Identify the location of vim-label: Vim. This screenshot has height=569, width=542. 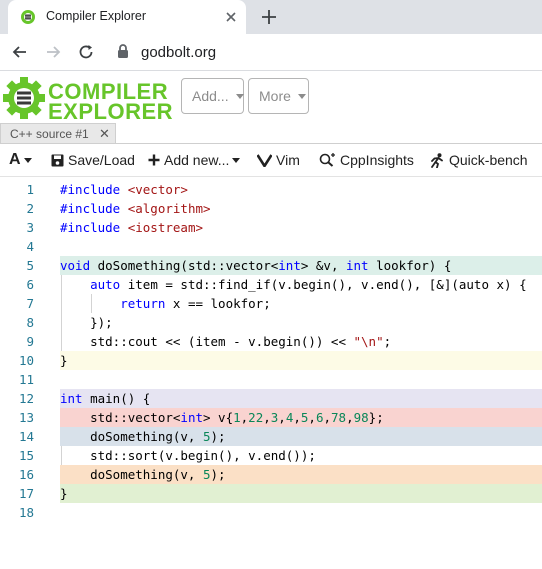
(288, 160).